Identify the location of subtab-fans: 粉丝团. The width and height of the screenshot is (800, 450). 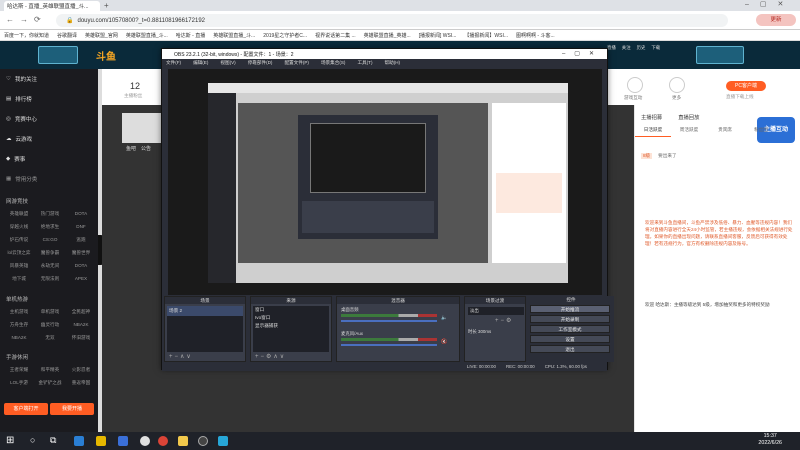
(761, 132).